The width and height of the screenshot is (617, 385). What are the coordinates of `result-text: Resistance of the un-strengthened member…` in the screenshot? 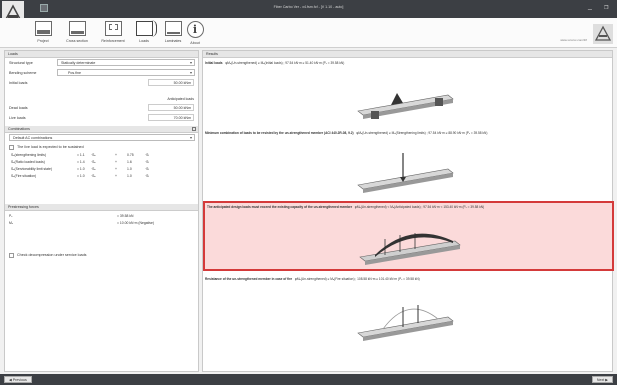 It's located at (312, 279).